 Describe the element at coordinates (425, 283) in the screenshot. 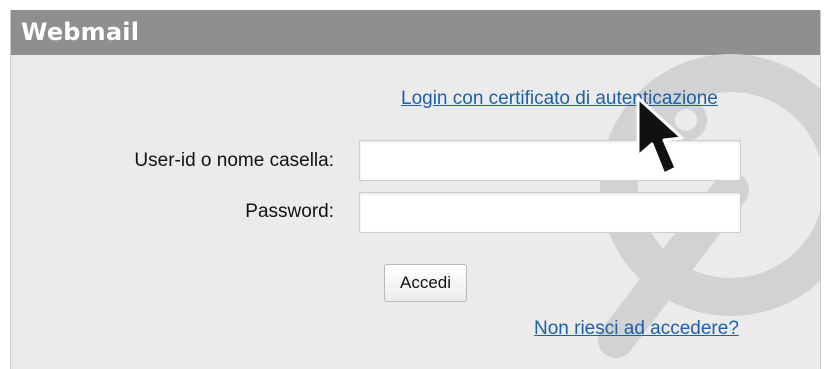

I see `login-button: Accedi` at that location.